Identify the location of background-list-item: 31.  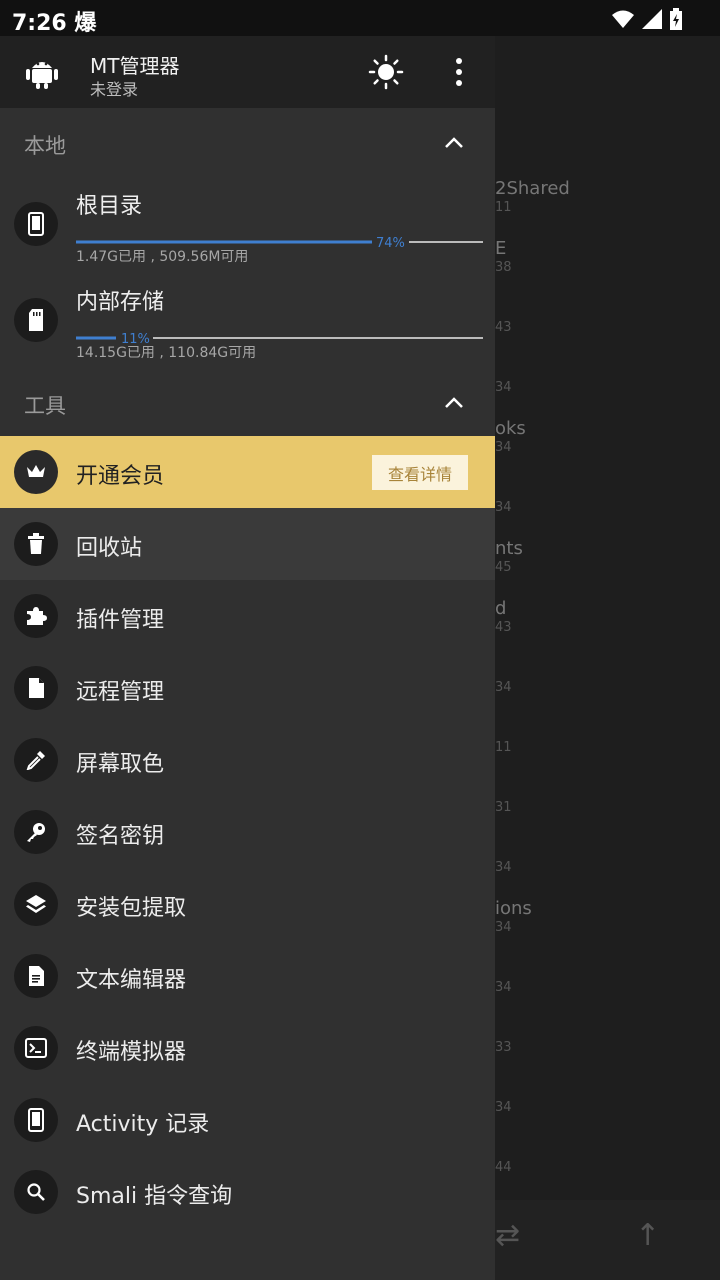
(607, 808).